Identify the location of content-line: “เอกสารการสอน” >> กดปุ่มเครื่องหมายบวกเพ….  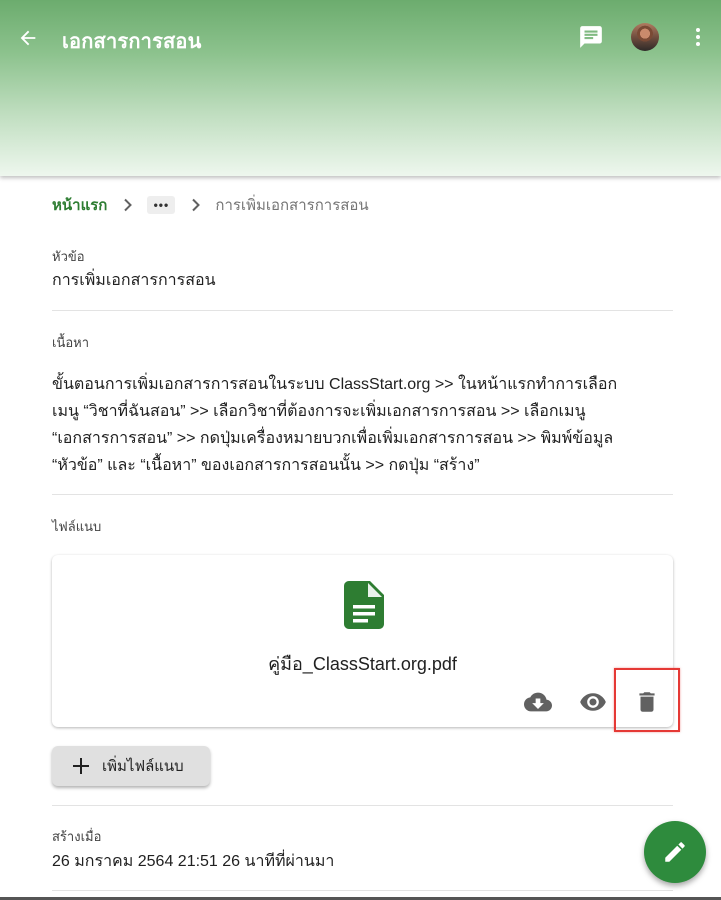
(333, 438).